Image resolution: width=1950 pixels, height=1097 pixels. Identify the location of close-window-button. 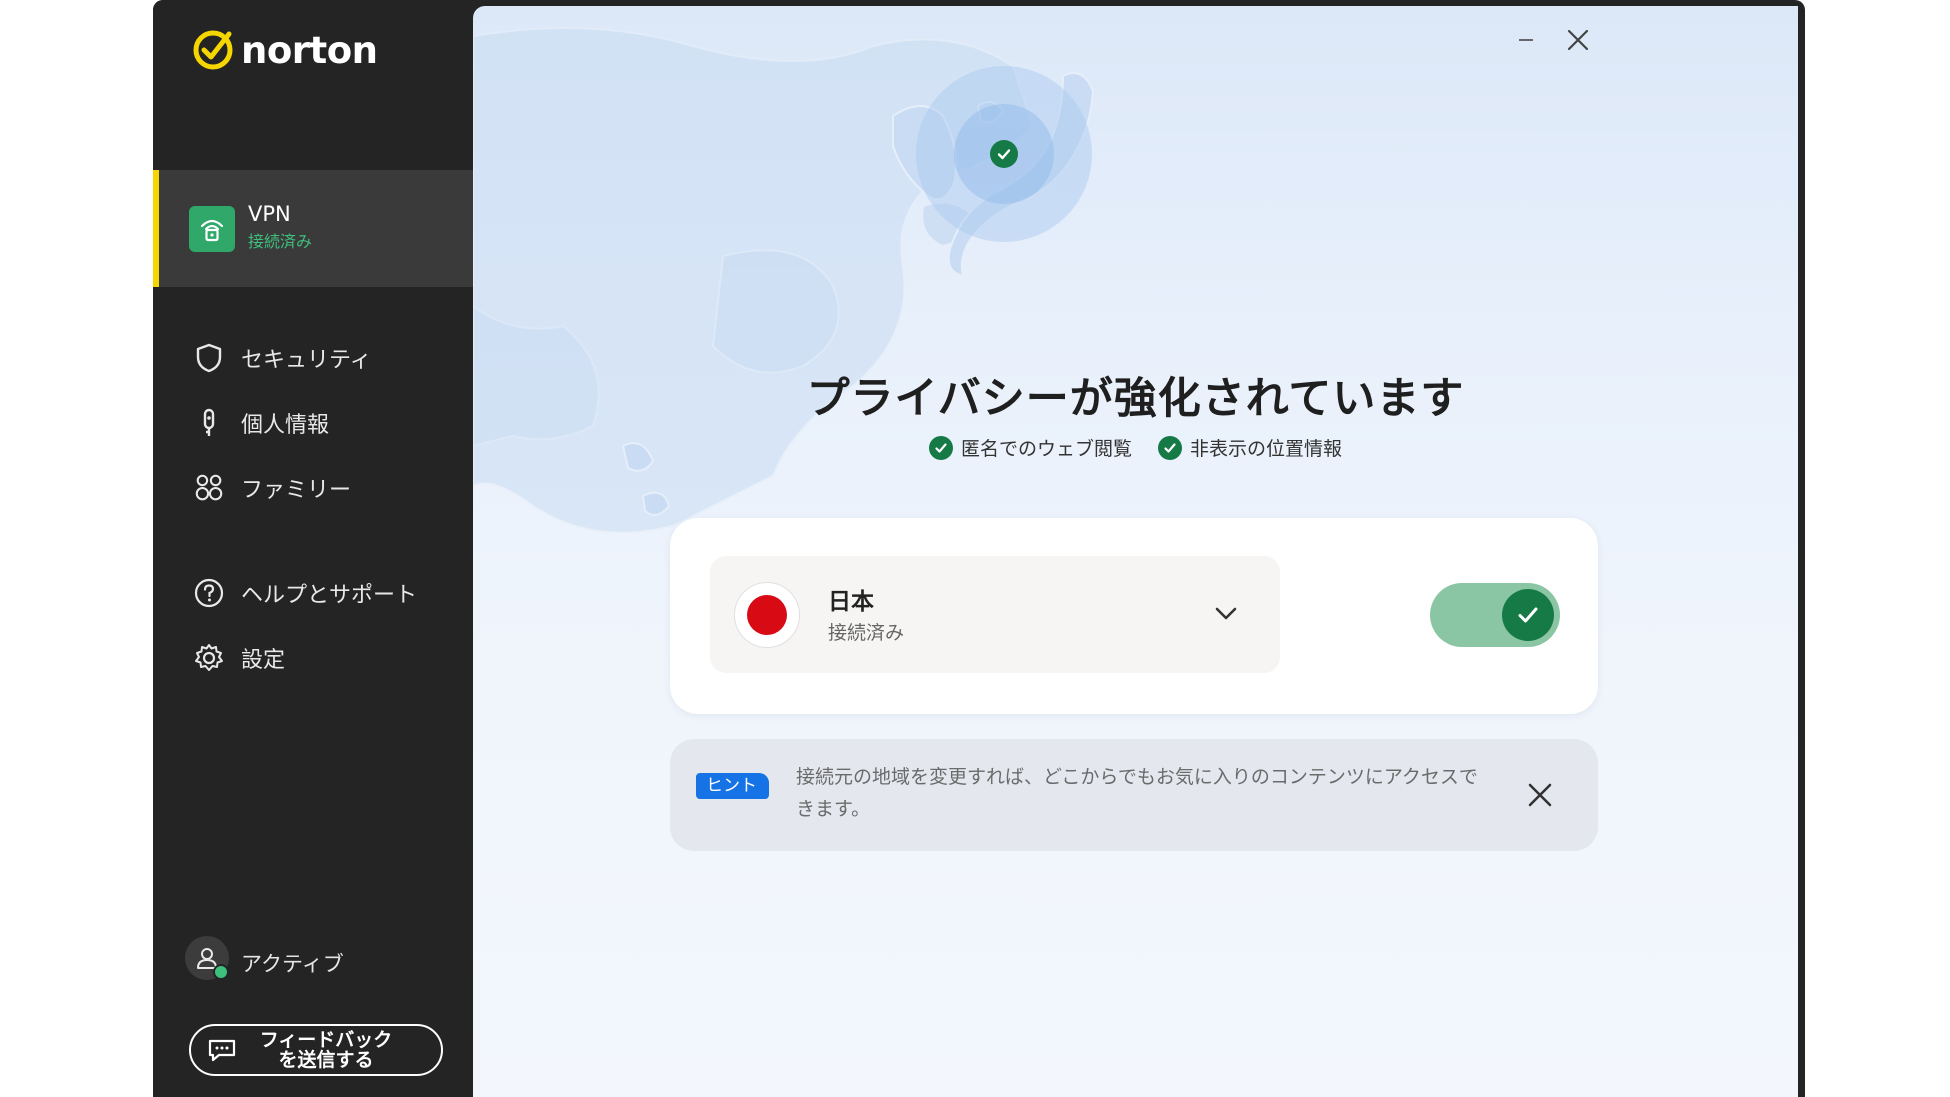
(1578, 40).